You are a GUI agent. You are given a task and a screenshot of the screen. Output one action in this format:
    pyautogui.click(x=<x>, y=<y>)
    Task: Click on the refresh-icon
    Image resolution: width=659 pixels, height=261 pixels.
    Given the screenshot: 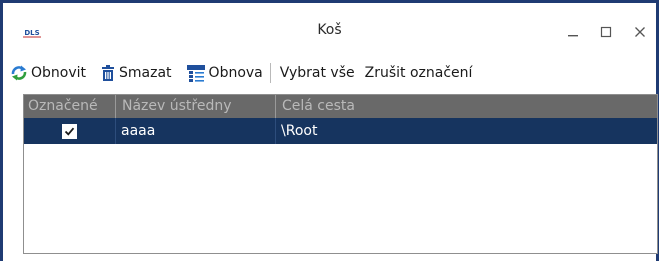 What is the action you would take?
    pyautogui.click(x=19, y=73)
    